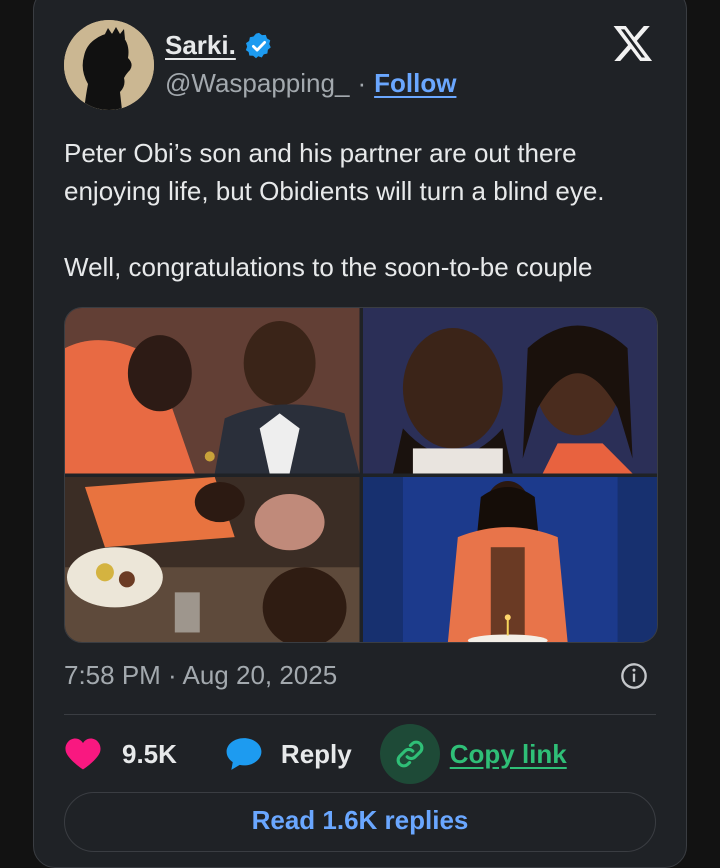 The height and width of the screenshot is (868, 720). Describe the element at coordinates (257, 83) in the screenshot. I see `author-handle: @Waspapping_` at that location.